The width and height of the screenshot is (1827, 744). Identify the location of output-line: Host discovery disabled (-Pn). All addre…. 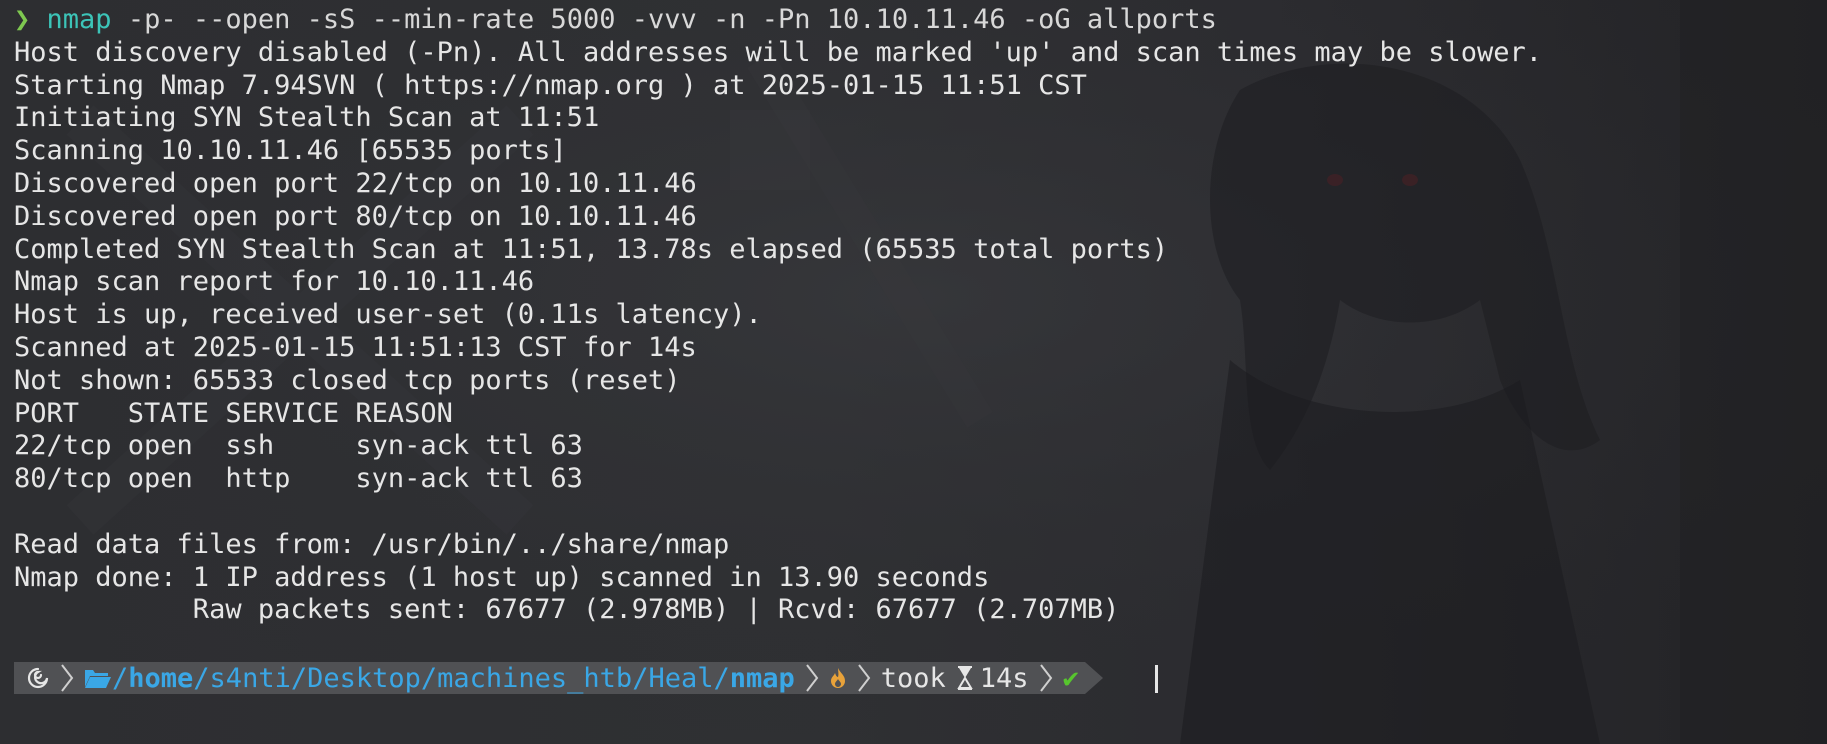
(778, 52).